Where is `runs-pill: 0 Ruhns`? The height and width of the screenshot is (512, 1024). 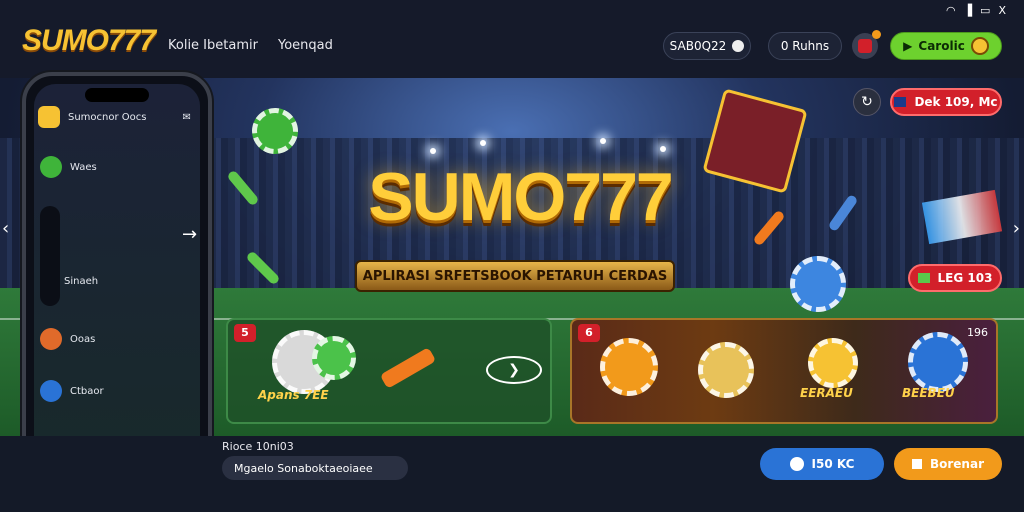
runs-pill: 0 Ruhns is located at coordinates (805, 46).